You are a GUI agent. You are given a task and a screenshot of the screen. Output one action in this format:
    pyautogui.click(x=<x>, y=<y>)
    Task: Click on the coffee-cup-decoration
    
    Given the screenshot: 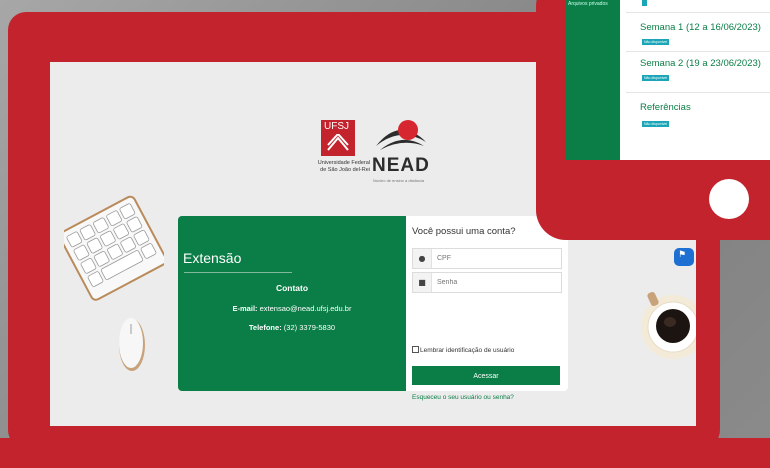 What is the action you would take?
    pyautogui.click(x=668, y=325)
    